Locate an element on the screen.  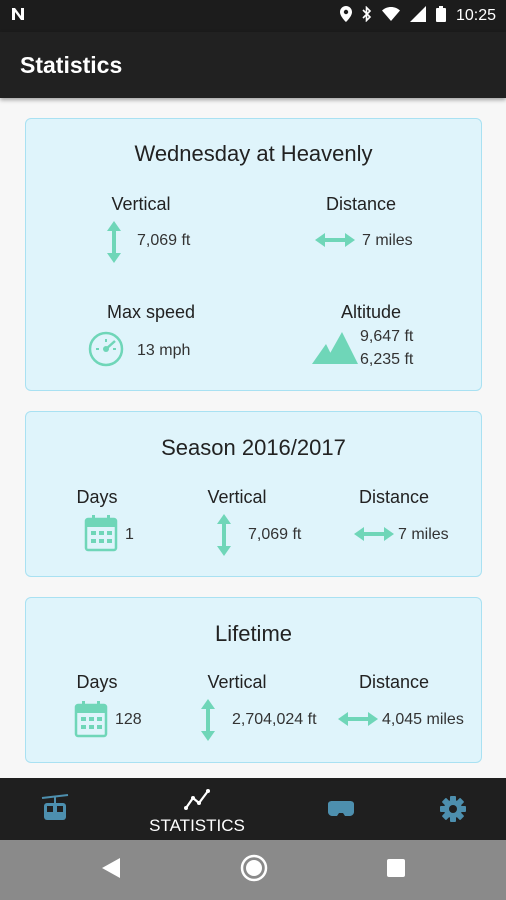
lifetime-vertical-label: Vertical is located at coordinates (237, 682).